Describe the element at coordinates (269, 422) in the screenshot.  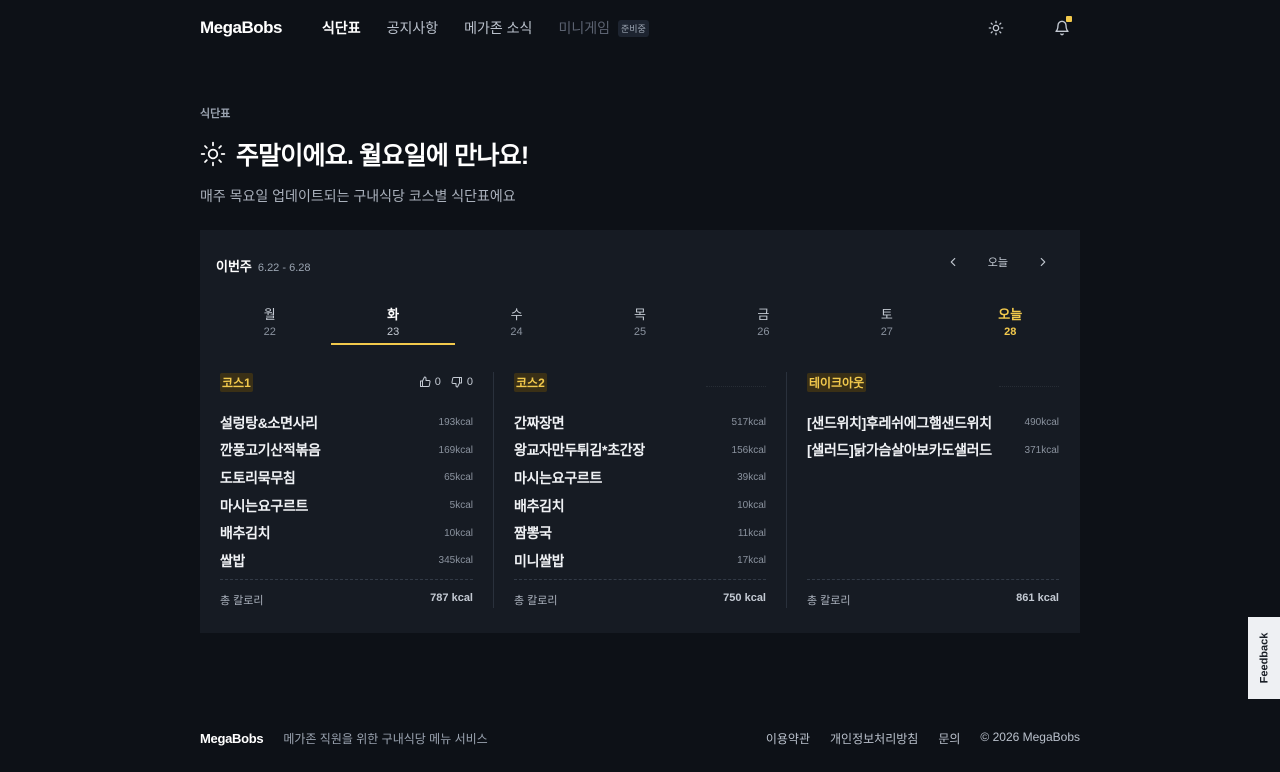
I see `menu-name: 설렁탕&소면사리` at that location.